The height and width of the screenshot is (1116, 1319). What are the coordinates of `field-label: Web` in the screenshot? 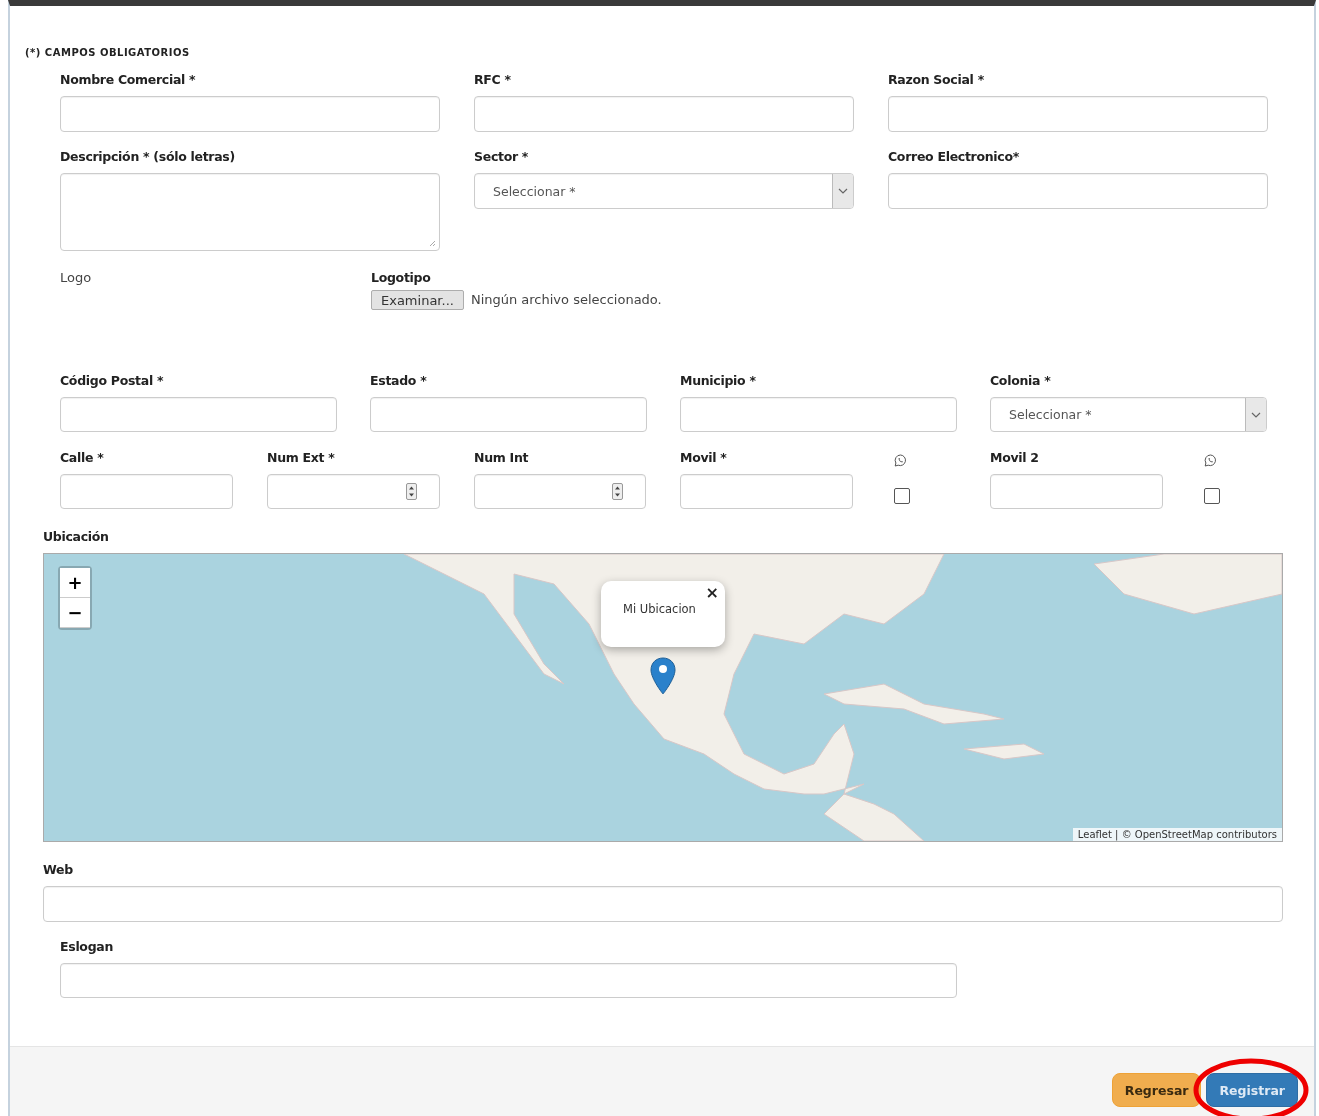 It's located at (58, 870).